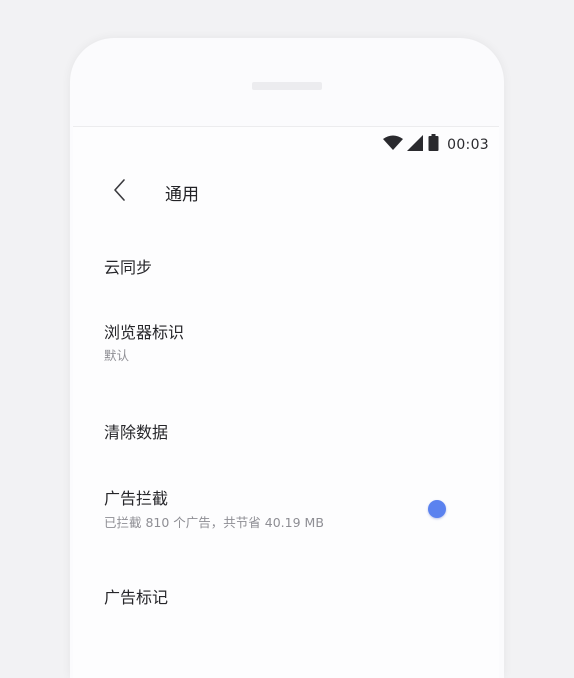  What do you see at coordinates (136, 597) in the screenshot?
I see `setting-title: 广告标记` at bounding box center [136, 597].